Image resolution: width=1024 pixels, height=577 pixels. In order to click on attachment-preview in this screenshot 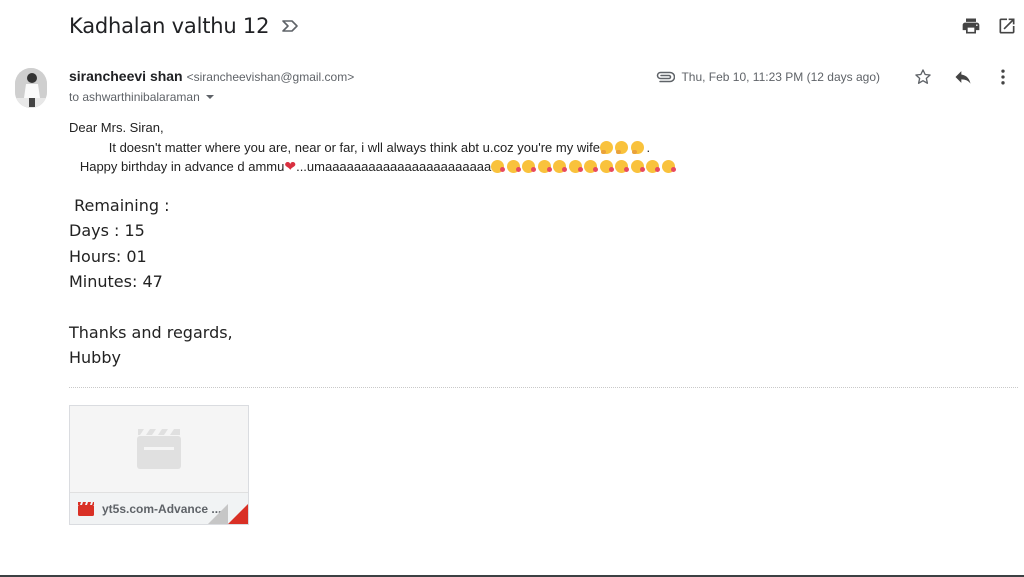, I will do `click(159, 449)`.